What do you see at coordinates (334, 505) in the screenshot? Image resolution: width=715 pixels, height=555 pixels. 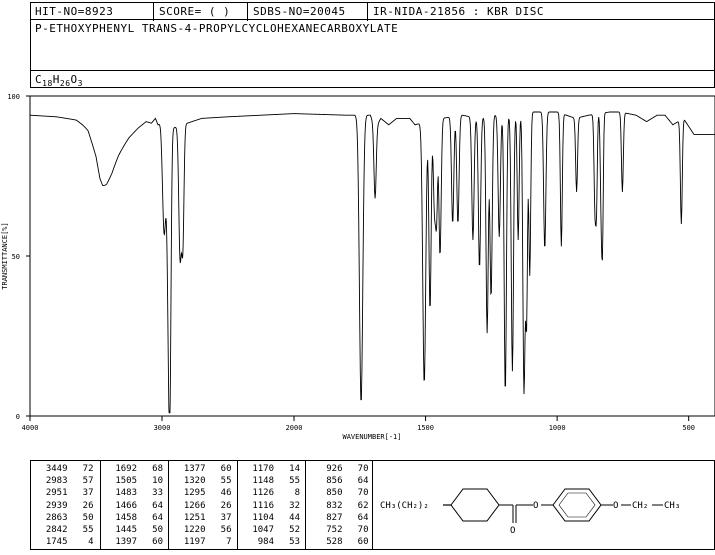 I see `peak-wavenumber: 832` at bounding box center [334, 505].